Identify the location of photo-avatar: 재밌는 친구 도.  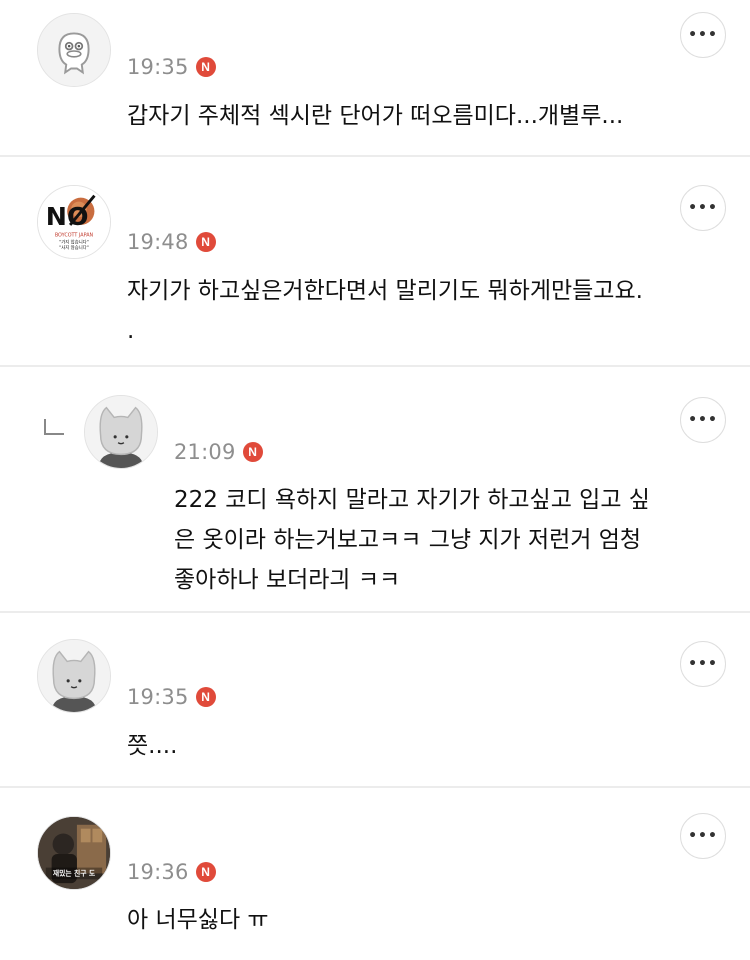
(74, 853).